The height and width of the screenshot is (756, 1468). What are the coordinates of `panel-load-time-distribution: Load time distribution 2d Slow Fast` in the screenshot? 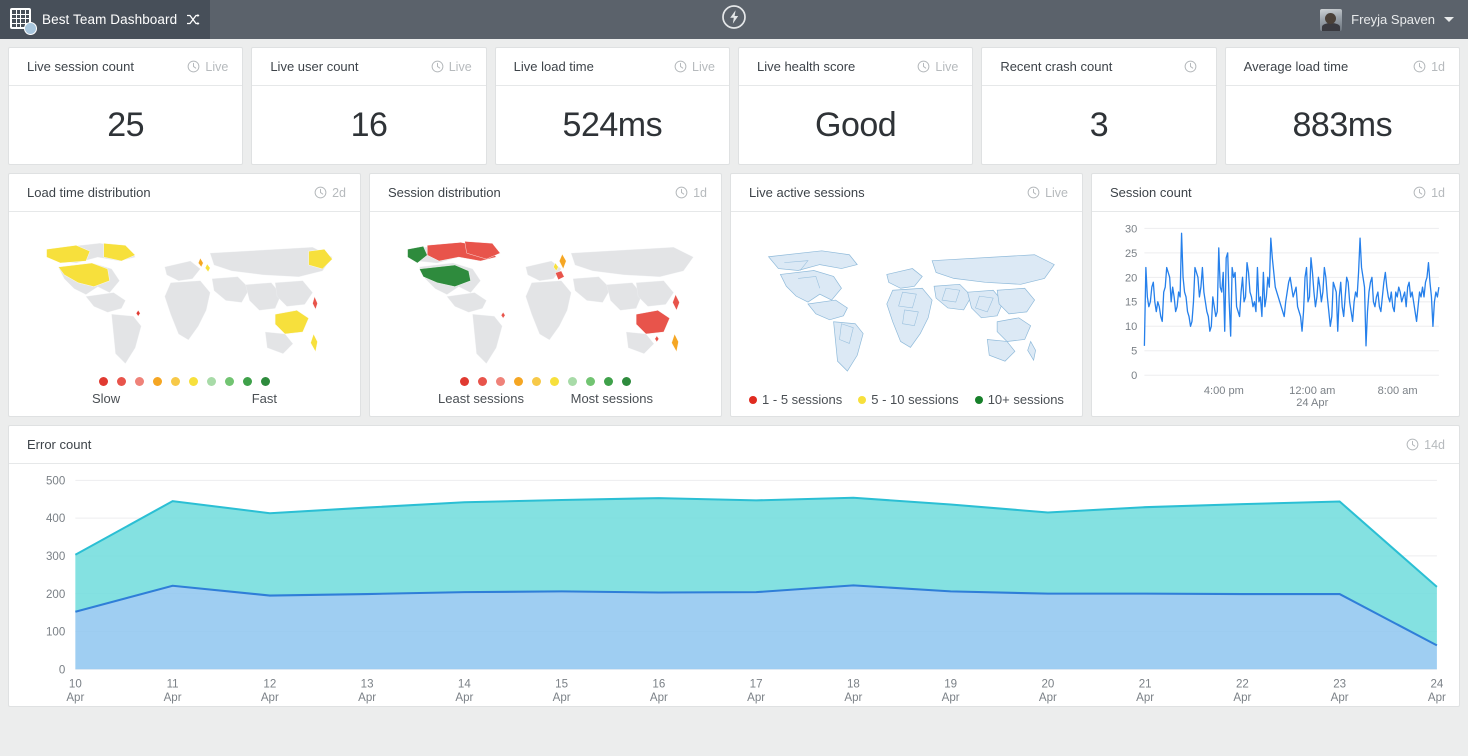 It's located at (184, 295).